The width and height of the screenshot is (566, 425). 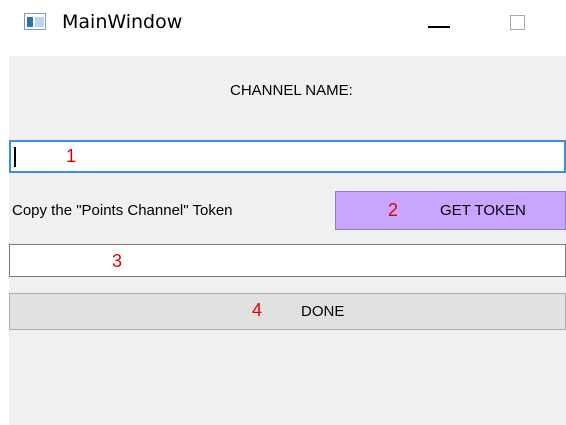 I want to click on maximize-button, so click(x=517, y=24).